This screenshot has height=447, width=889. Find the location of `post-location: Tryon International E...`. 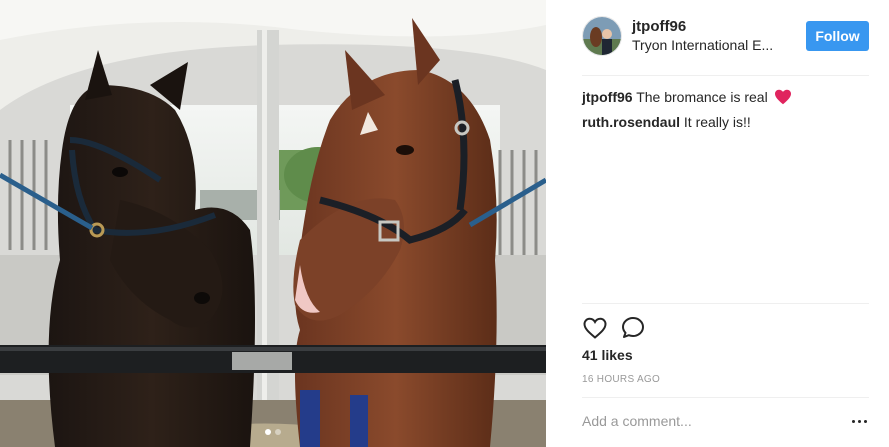

post-location: Tryon International E... is located at coordinates (707, 45).